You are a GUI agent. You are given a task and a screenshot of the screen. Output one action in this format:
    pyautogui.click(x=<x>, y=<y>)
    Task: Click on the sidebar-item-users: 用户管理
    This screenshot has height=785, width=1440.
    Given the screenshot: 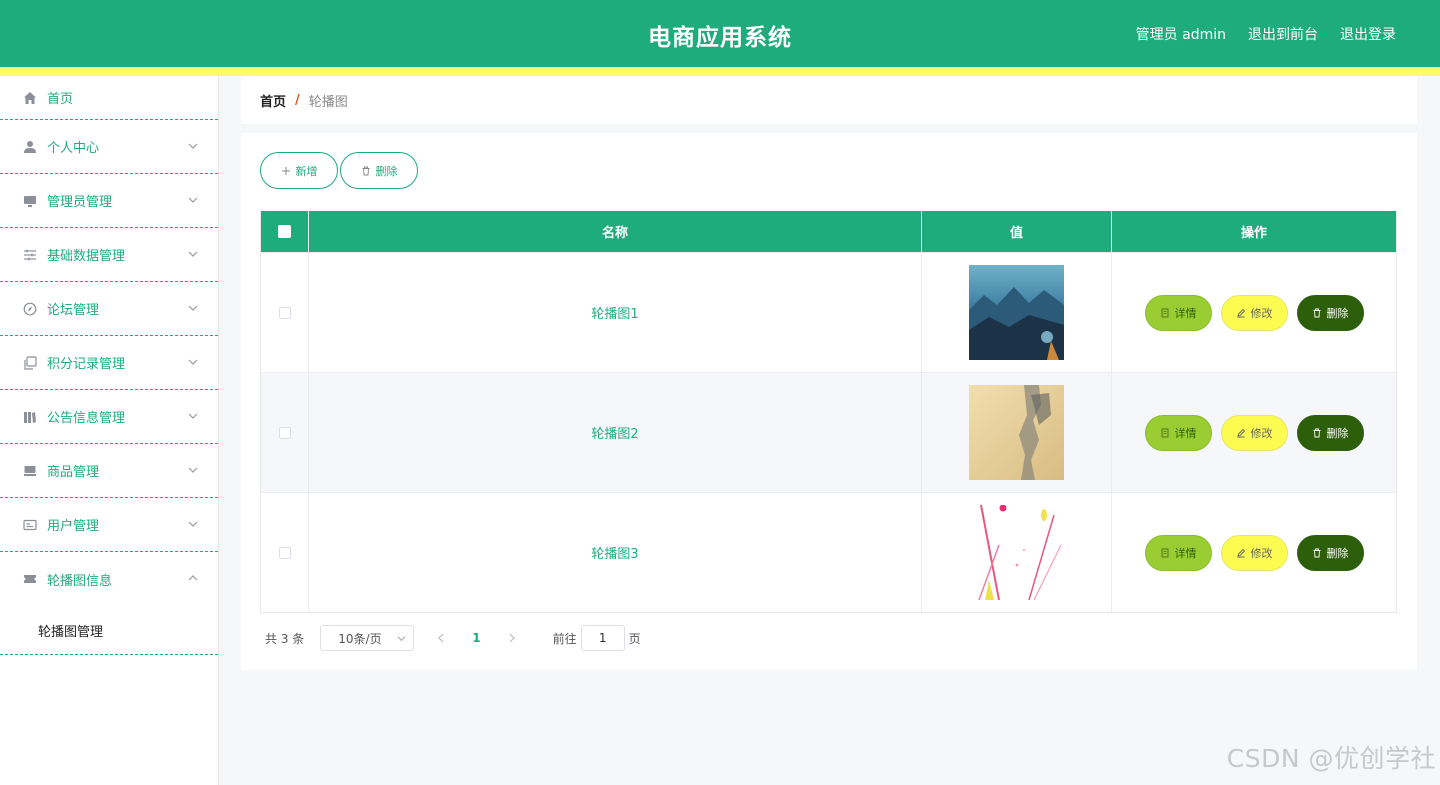 What is the action you would take?
    pyautogui.click(x=109, y=525)
    